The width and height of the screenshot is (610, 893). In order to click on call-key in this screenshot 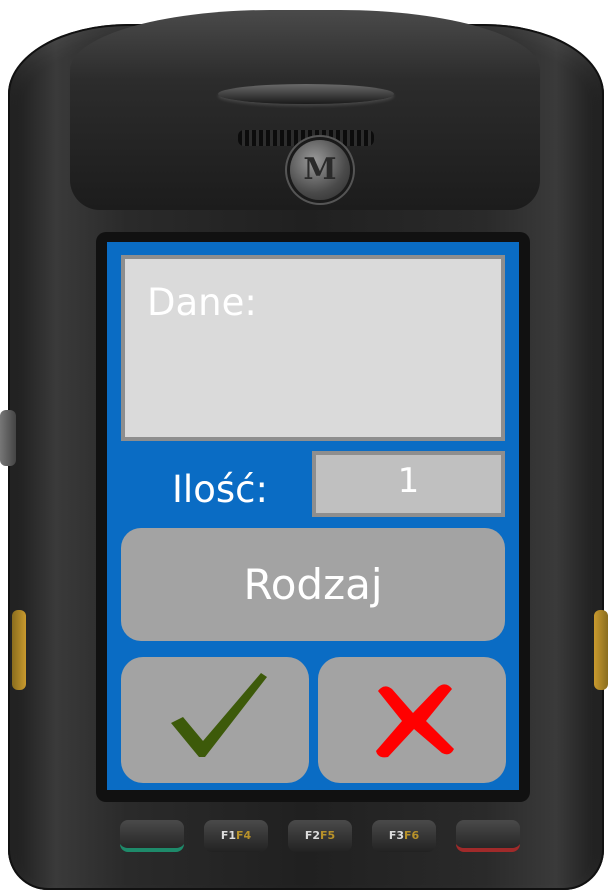, I will do `click(152, 836)`.